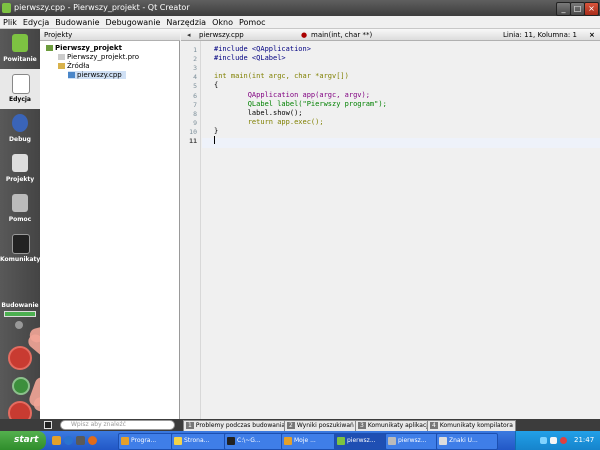 This screenshot has width=600, height=450. What do you see at coordinates (258, 112) in the screenshot?
I see `code-line: label.show();` at bounding box center [258, 112].